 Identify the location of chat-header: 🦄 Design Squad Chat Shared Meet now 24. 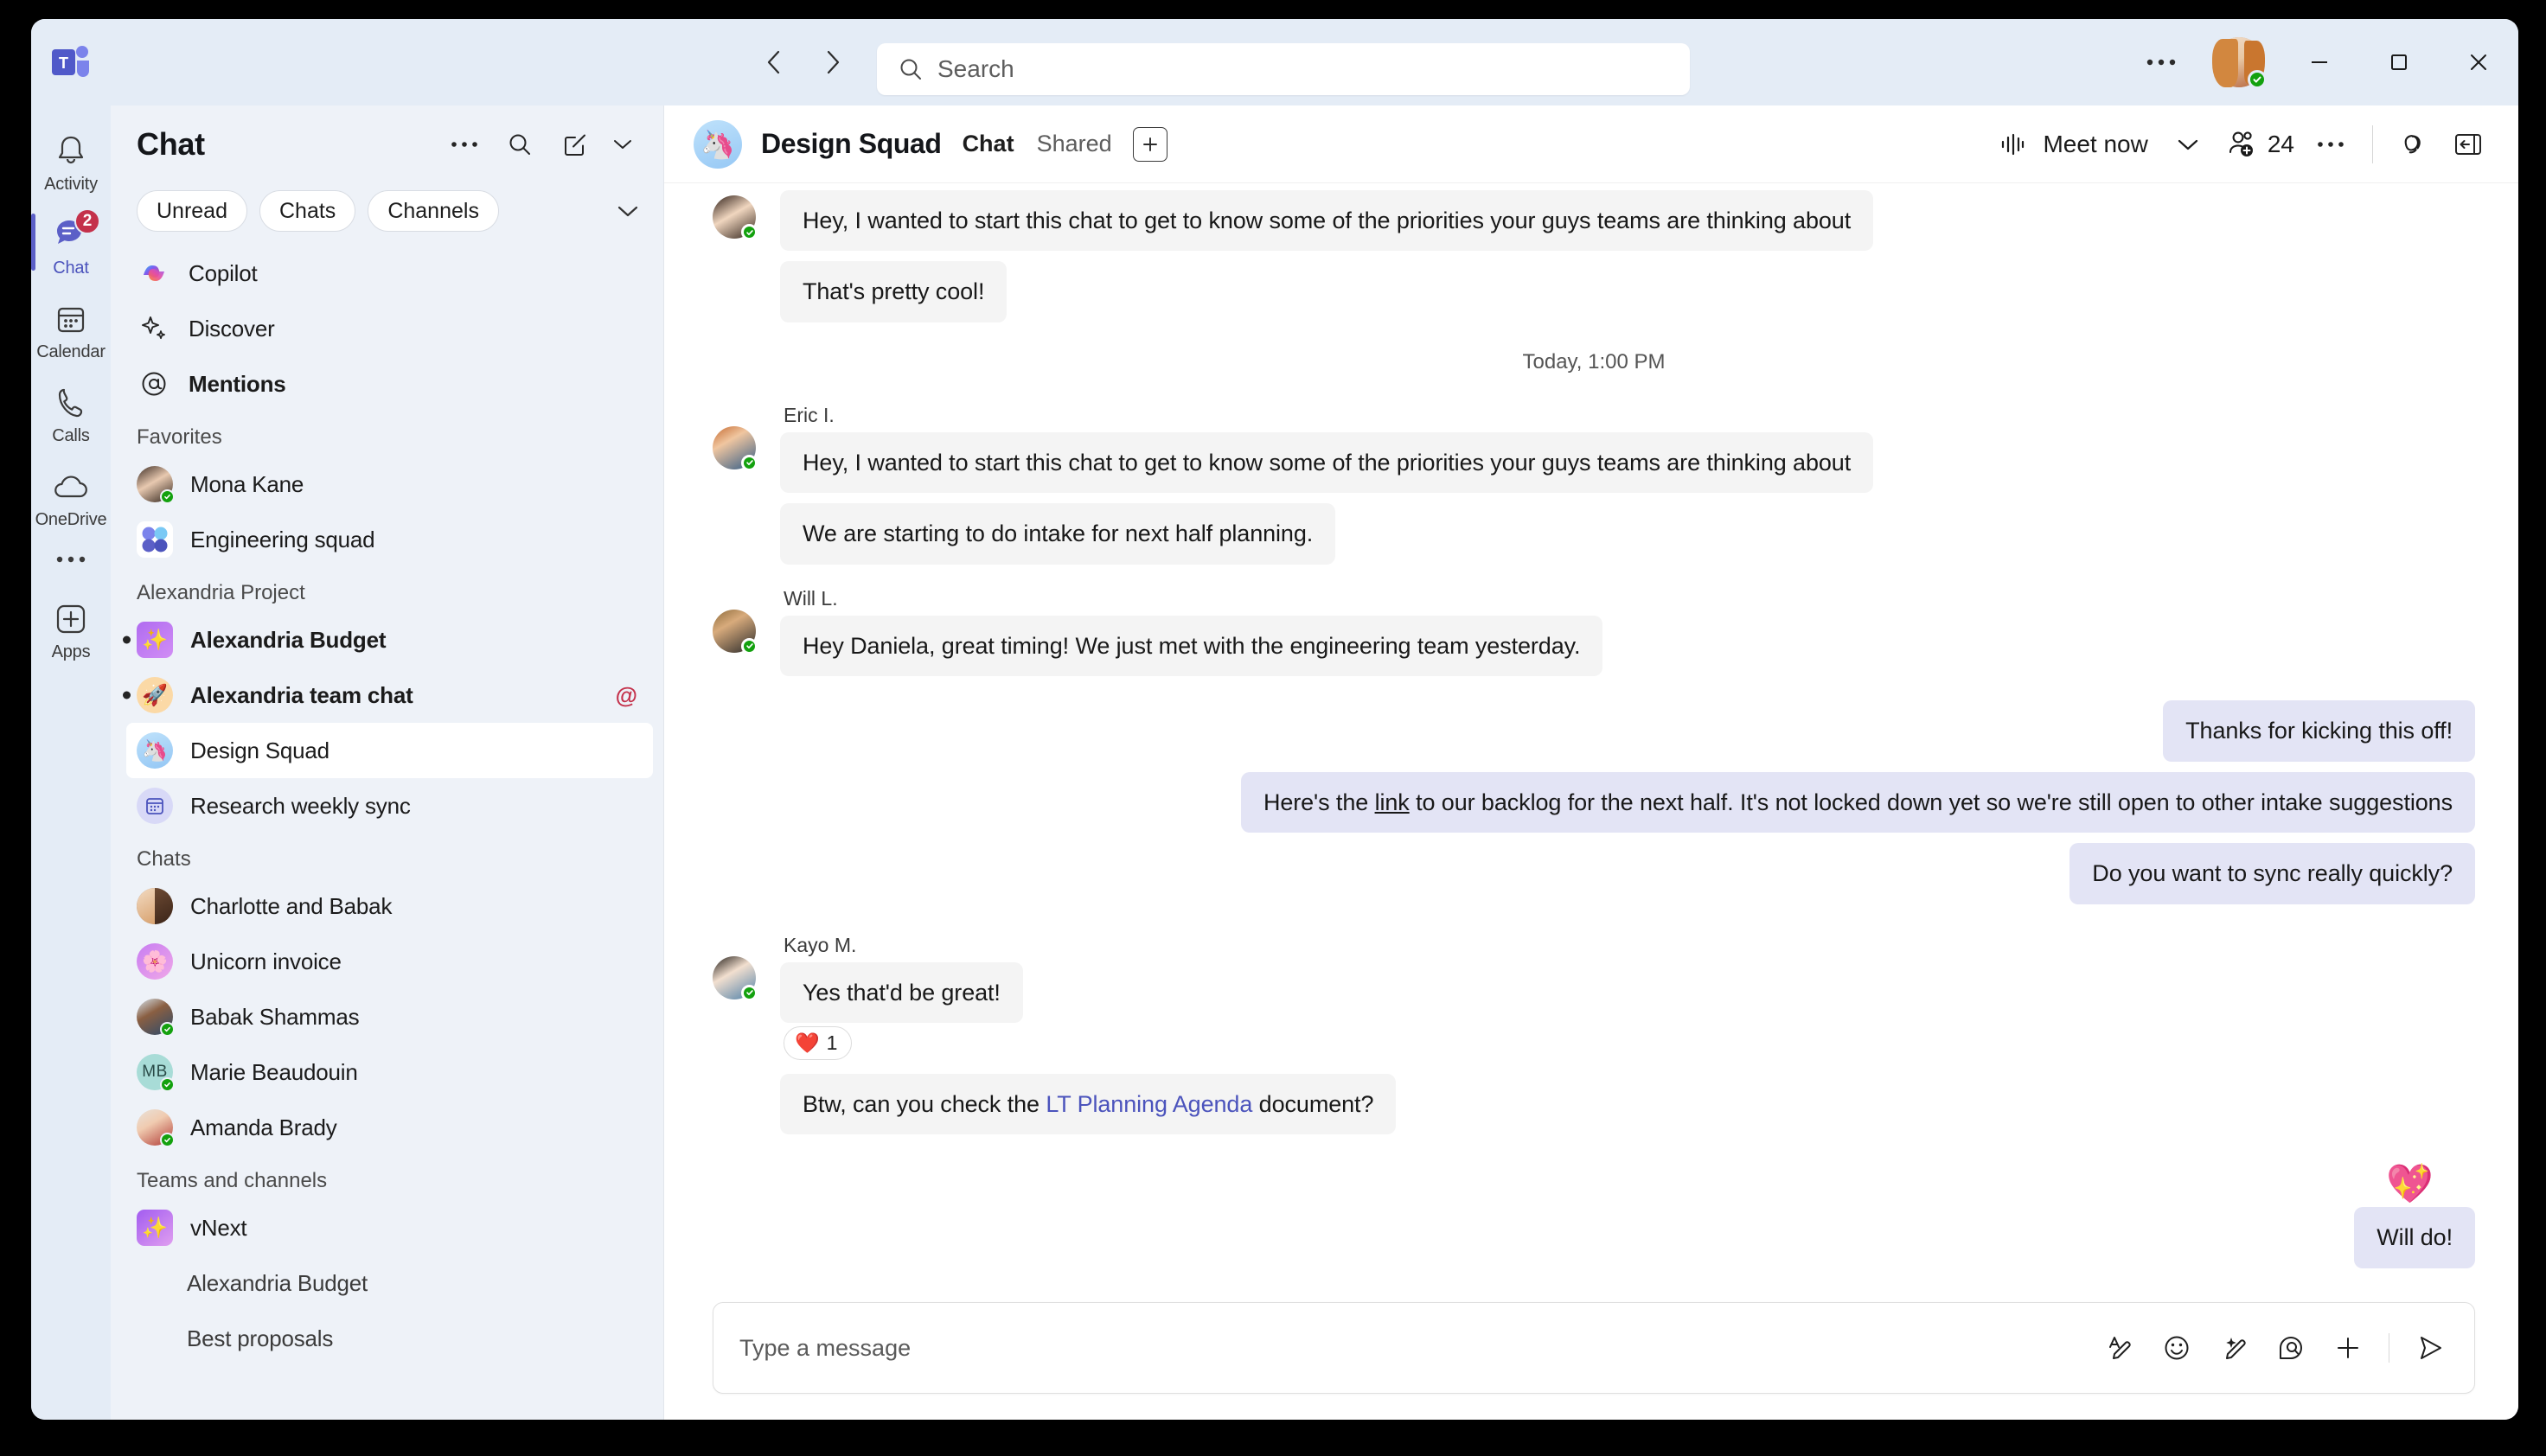
(1591, 144).